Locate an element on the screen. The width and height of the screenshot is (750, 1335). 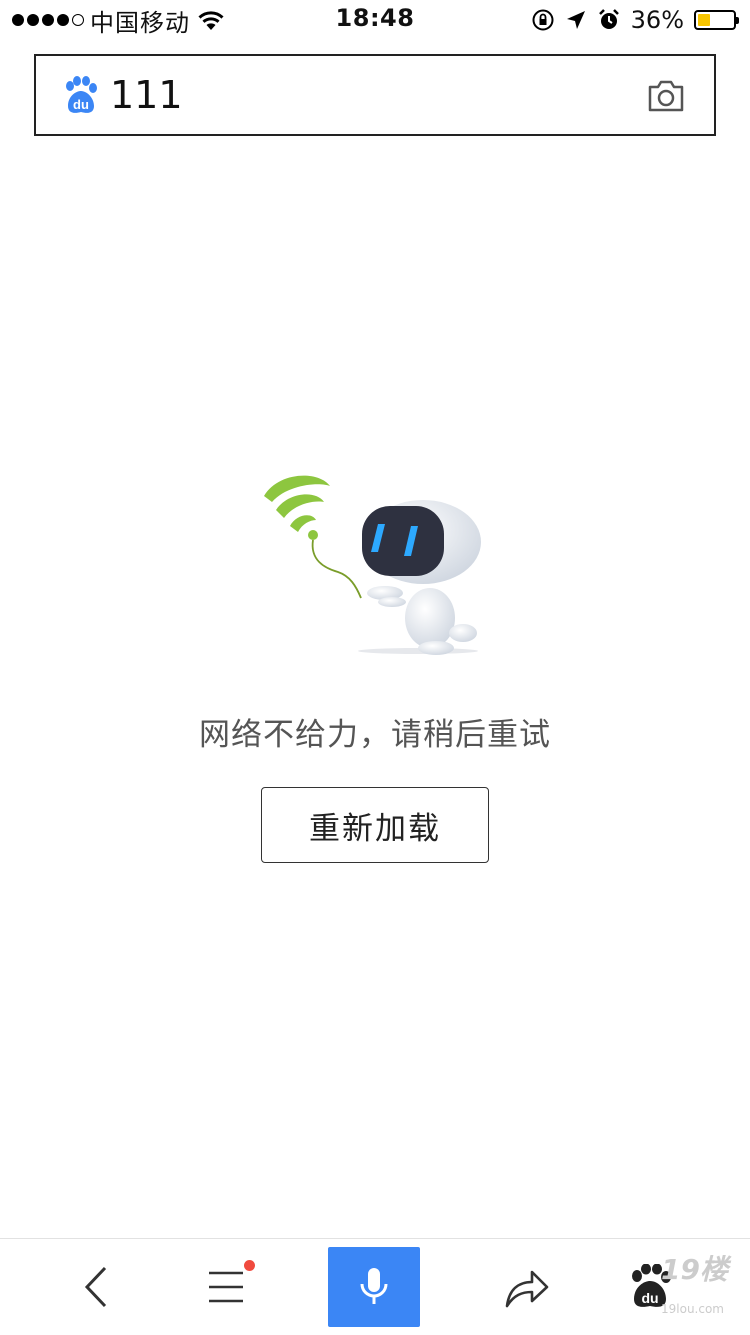
offline-robot-illustration is located at coordinates (372, 565).